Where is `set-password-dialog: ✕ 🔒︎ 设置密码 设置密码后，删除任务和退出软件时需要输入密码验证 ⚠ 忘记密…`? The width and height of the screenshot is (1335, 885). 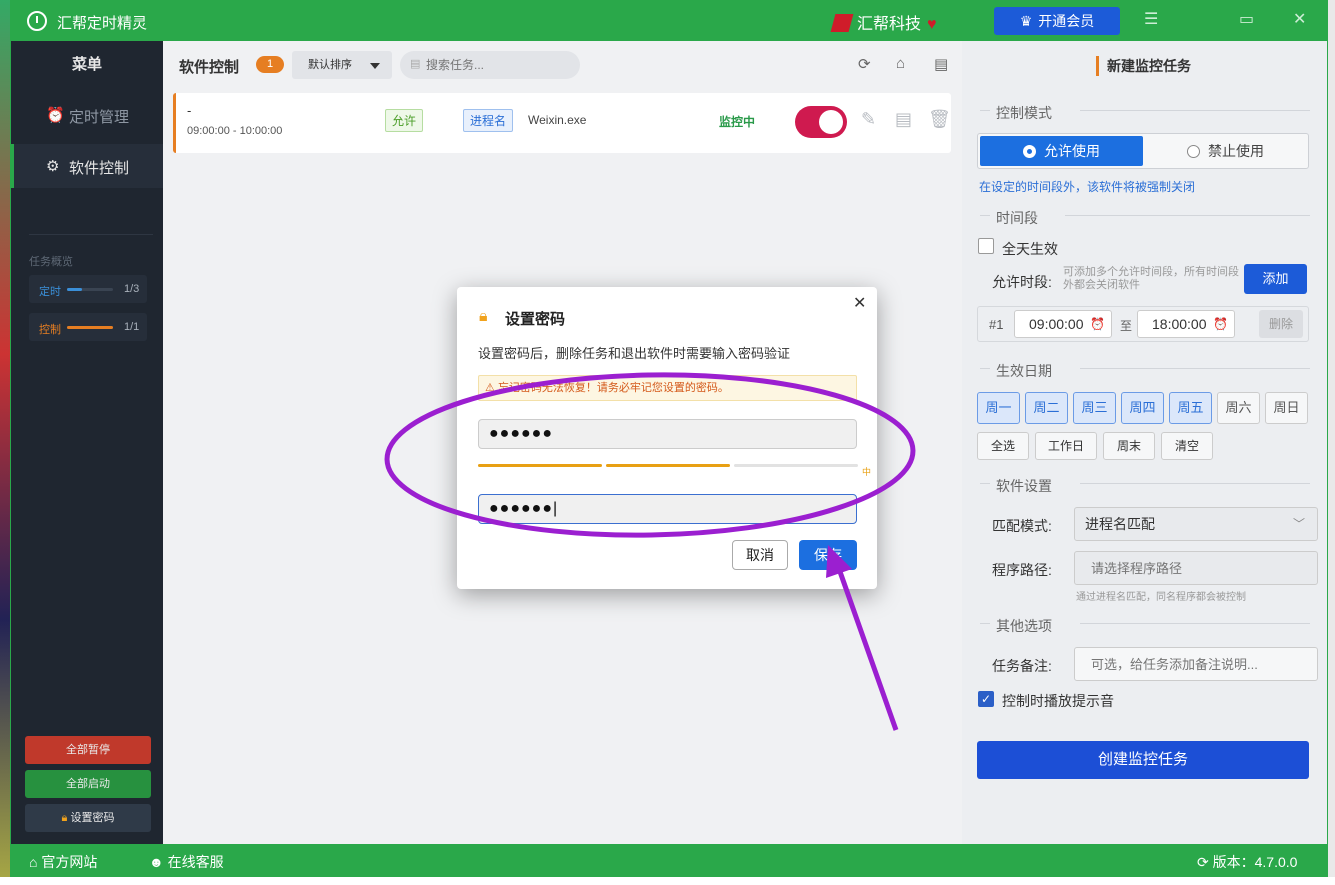
set-password-dialog: ✕ 🔒︎ 设置密码 设置密码后，删除任务和退出软件时需要输入密码验证 ⚠ 忘记密… is located at coordinates (667, 438).